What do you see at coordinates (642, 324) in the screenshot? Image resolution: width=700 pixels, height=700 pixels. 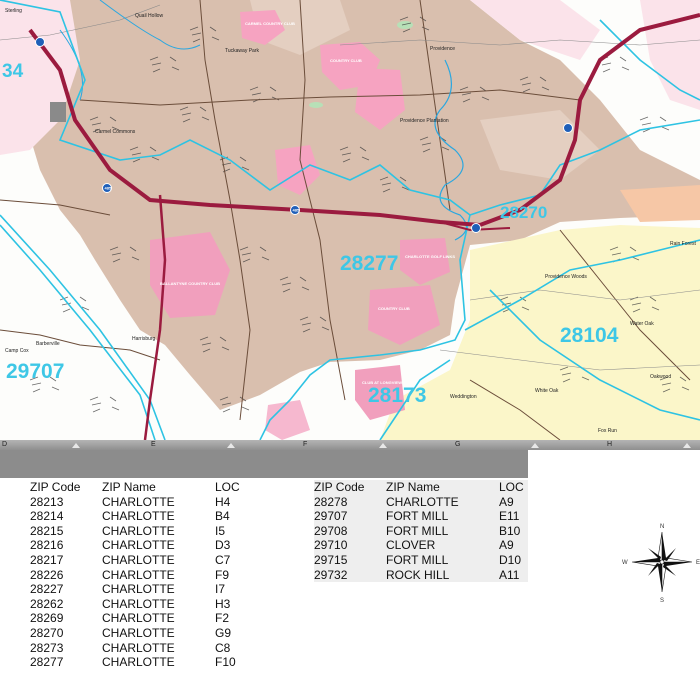 I see `place-label: Water Oak` at bounding box center [642, 324].